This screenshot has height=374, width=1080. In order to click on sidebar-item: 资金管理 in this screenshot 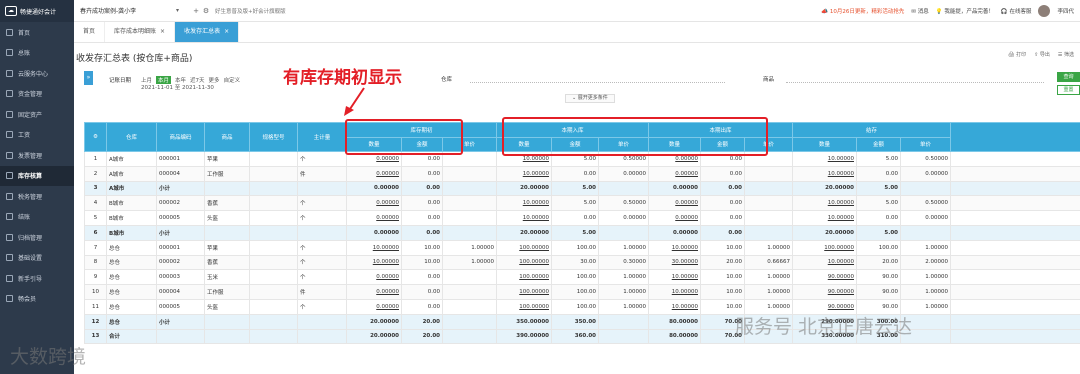, I will do `click(37, 94)`.